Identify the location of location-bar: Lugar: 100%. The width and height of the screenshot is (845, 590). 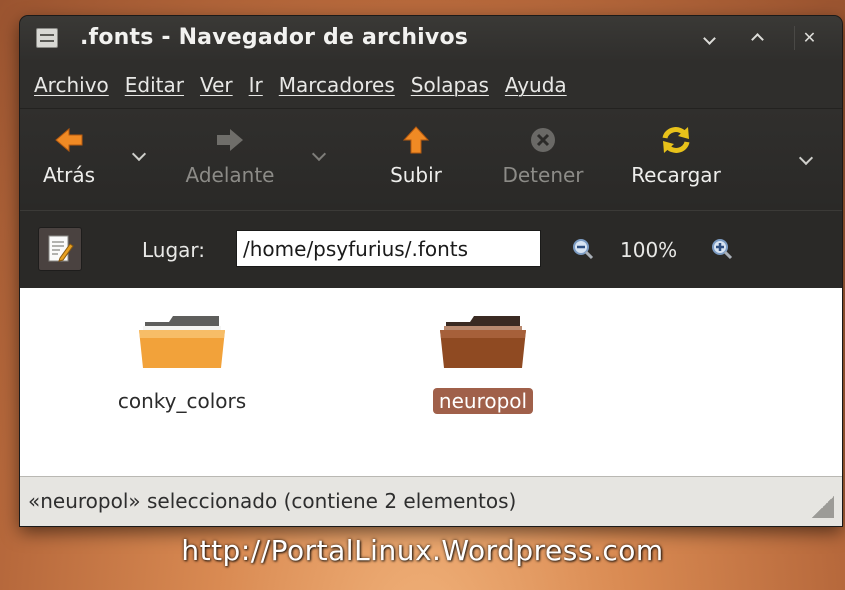
(431, 249).